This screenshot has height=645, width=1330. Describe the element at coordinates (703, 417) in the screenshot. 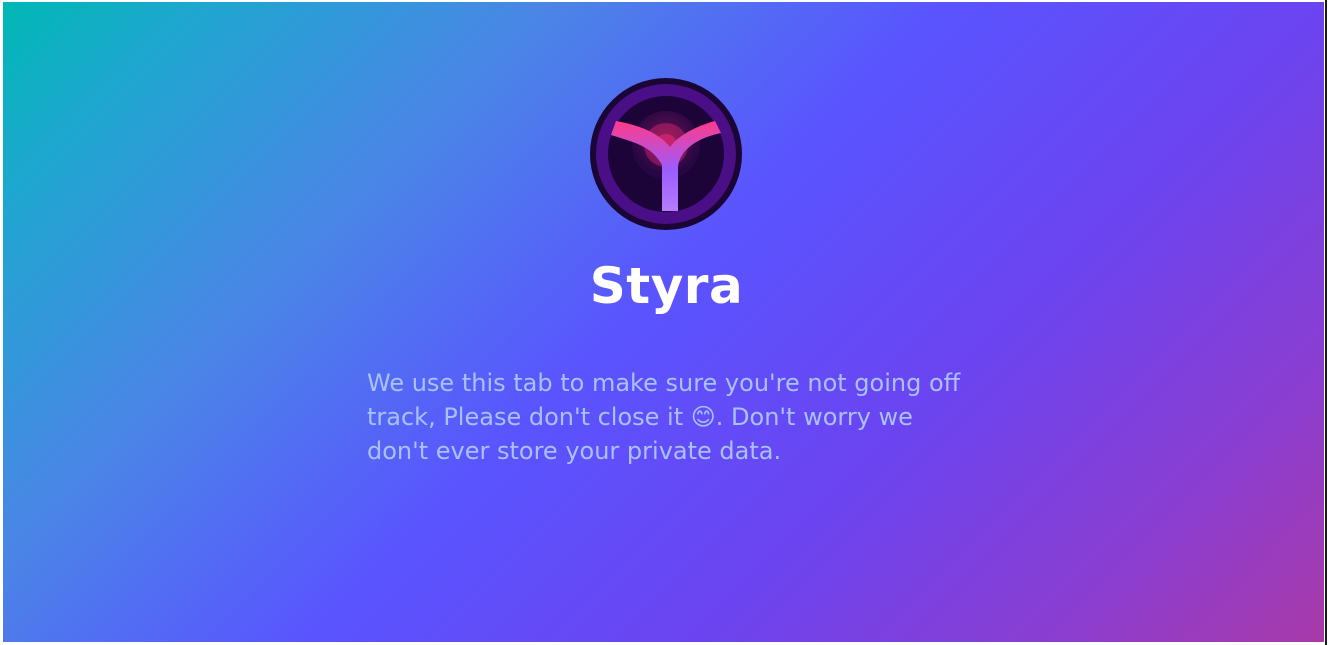

I see `smile-emoji-icon: 😊` at that location.